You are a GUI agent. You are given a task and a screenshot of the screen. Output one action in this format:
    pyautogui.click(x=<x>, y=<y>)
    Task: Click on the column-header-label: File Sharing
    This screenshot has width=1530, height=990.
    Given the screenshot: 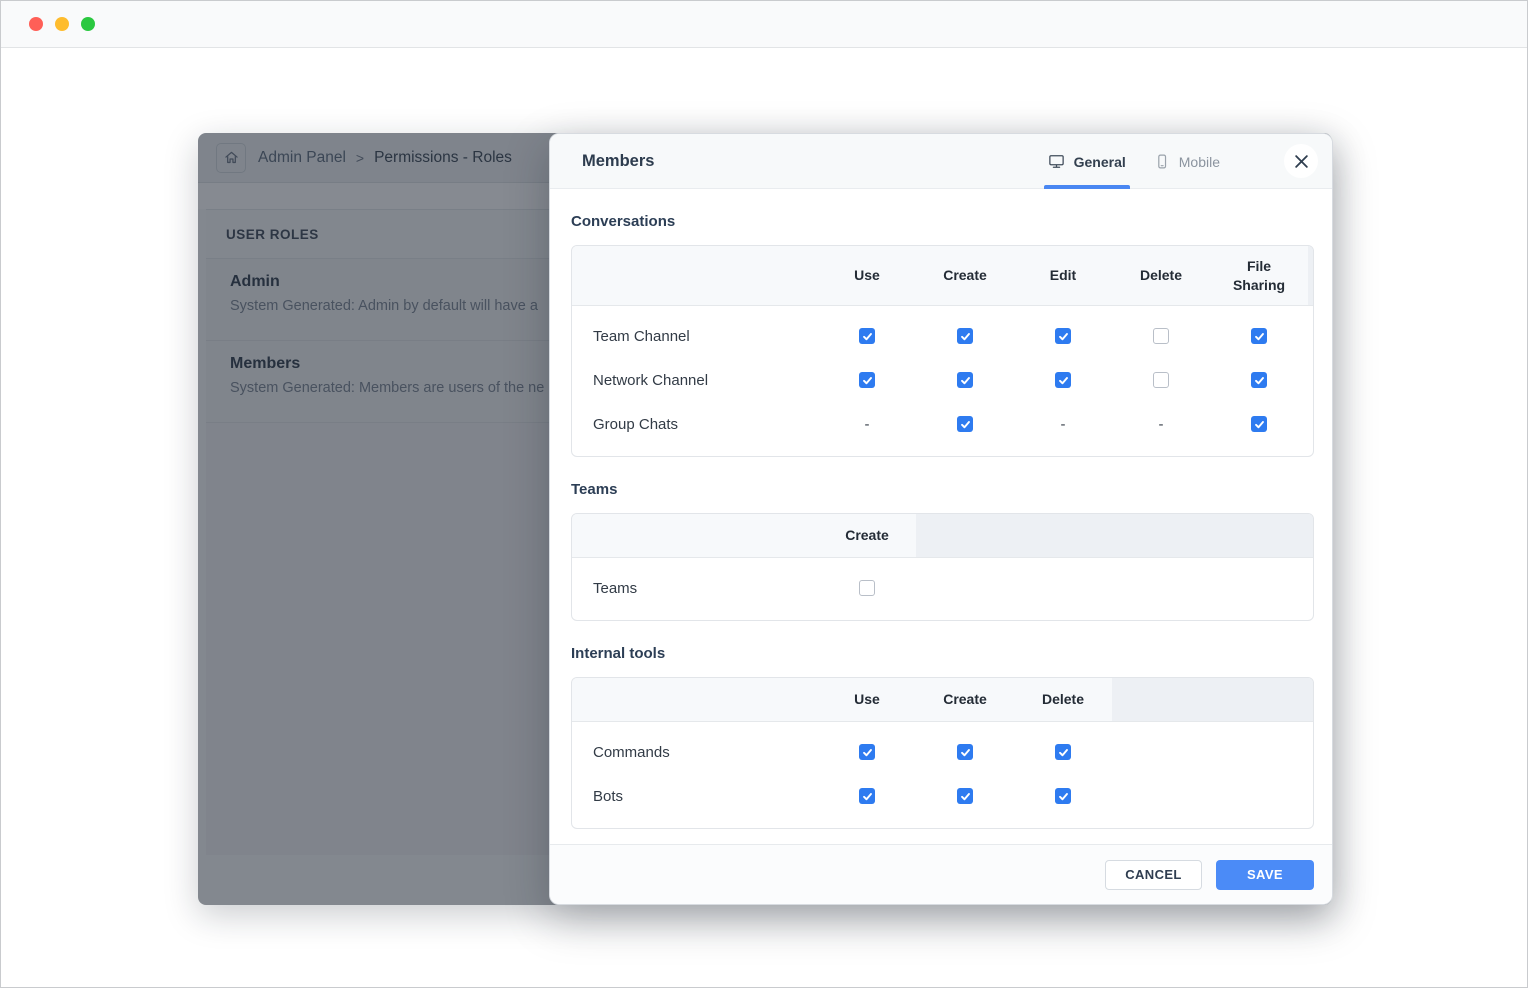 What is the action you would take?
    pyautogui.click(x=1259, y=275)
    